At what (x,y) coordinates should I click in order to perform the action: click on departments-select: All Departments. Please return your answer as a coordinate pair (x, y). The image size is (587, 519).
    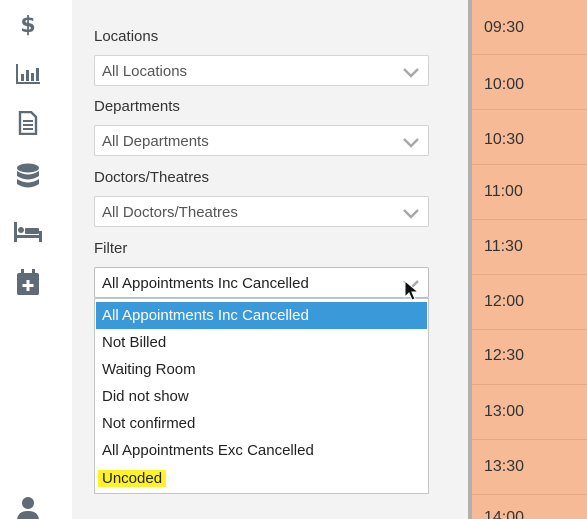
    Looking at the image, I should click on (261, 140).